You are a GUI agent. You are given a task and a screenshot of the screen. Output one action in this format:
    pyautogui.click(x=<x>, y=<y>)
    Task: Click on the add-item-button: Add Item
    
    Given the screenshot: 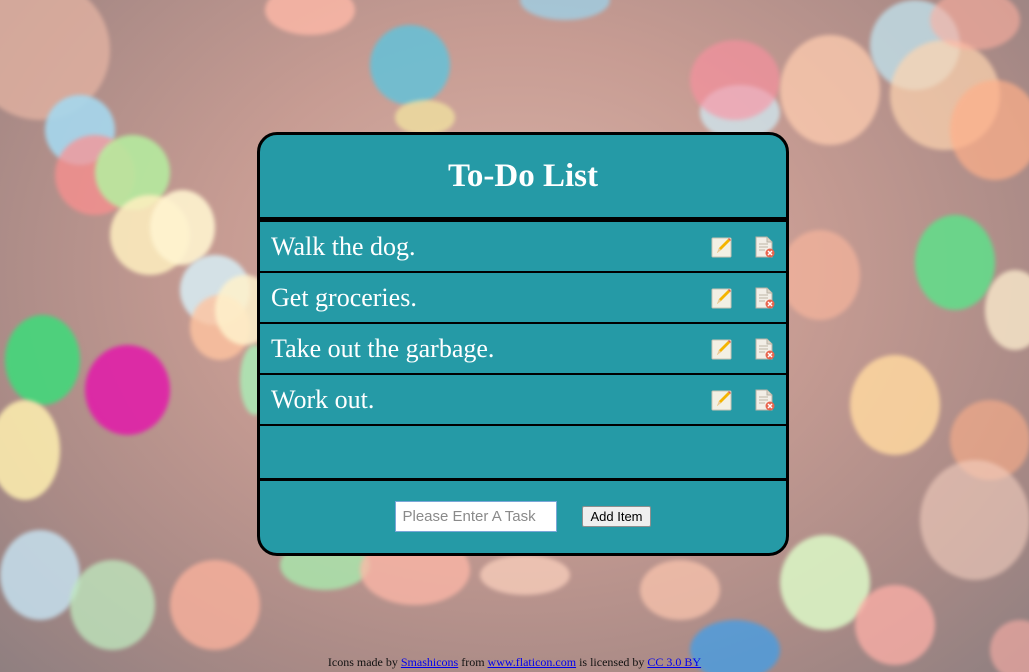 What is the action you would take?
    pyautogui.click(x=616, y=516)
    